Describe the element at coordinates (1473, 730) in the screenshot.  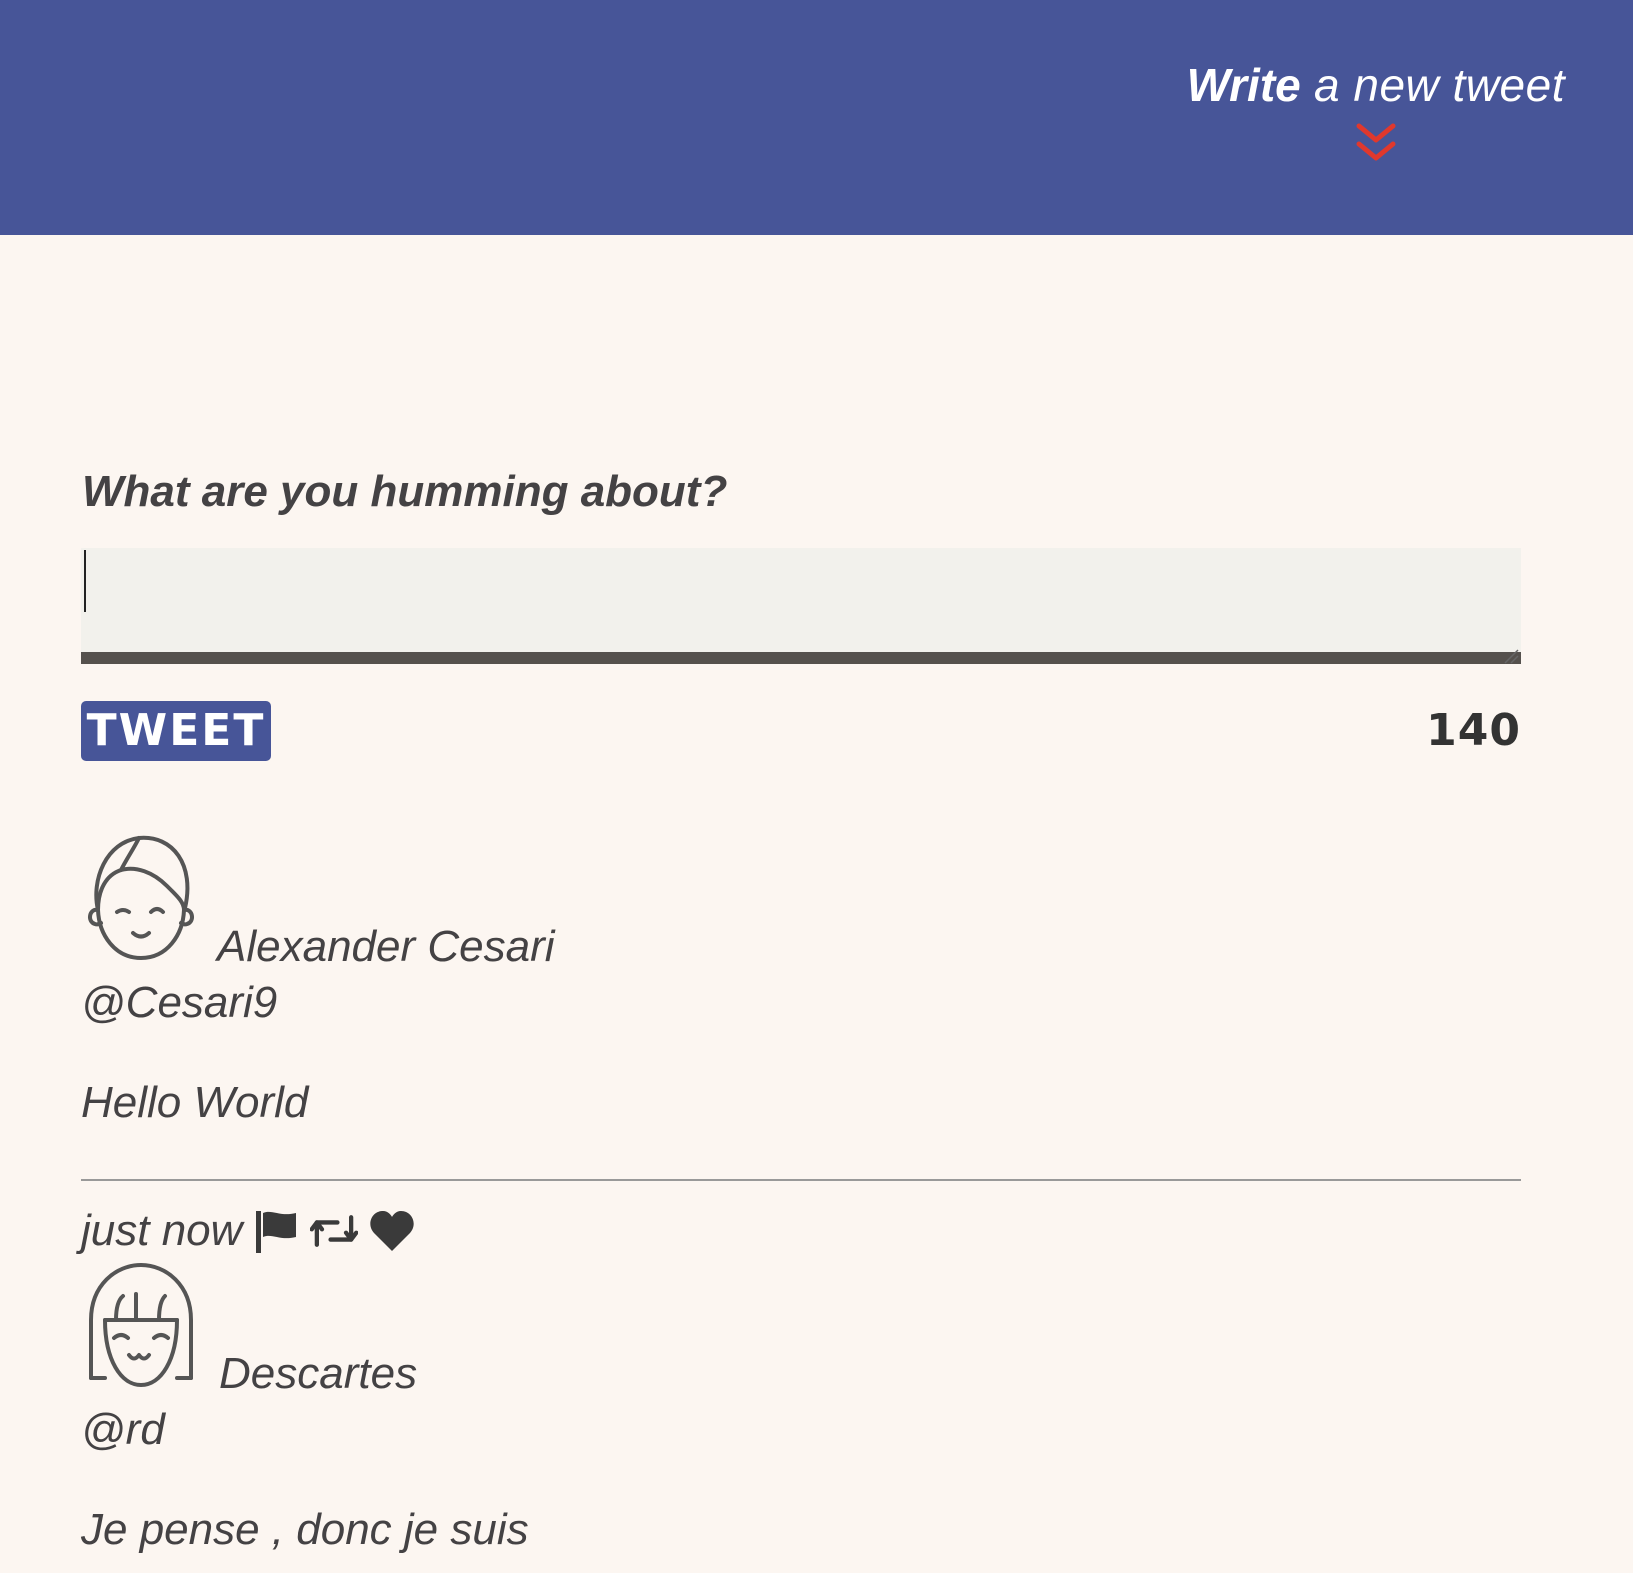
I see `char-counter: 140` at that location.